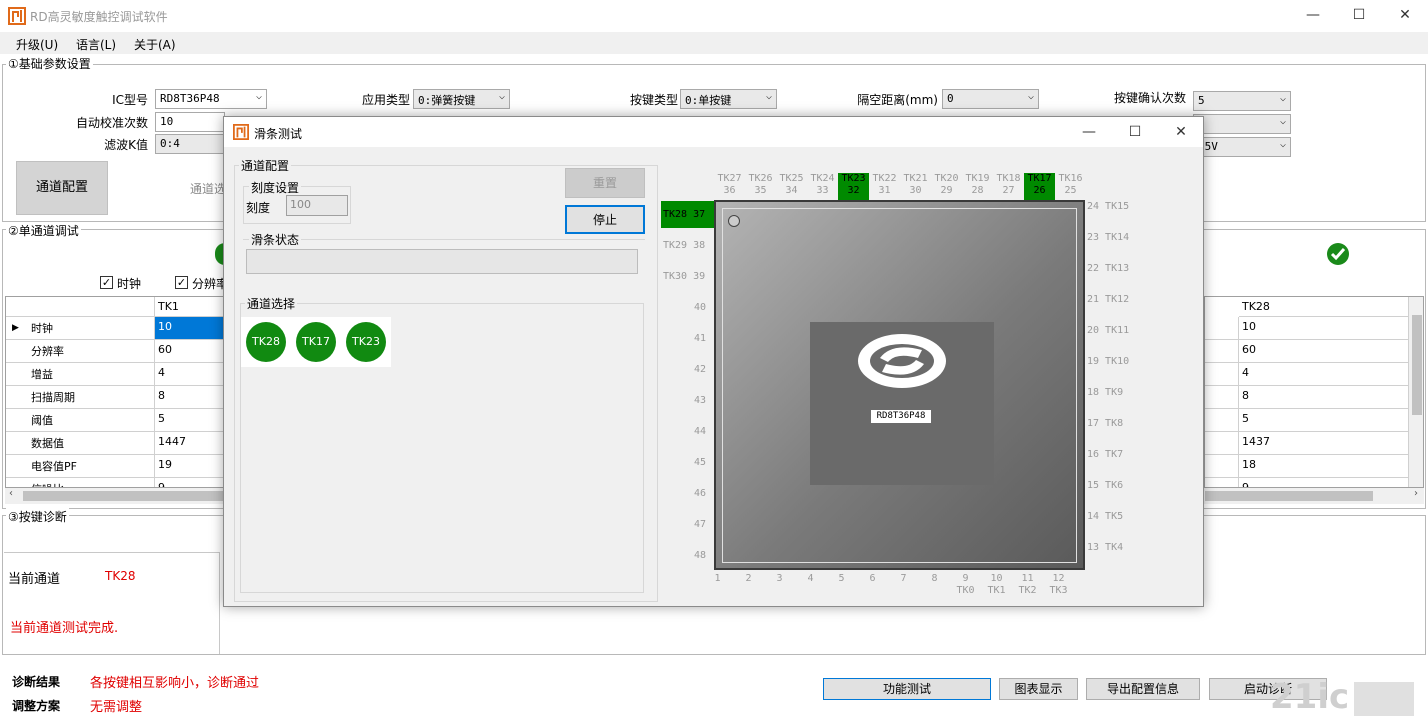 Image resolution: width=1428 pixels, height=723 pixels. Describe the element at coordinates (80, 397) in the screenshot. I see `table-row-label: 扫描周期` at that location.